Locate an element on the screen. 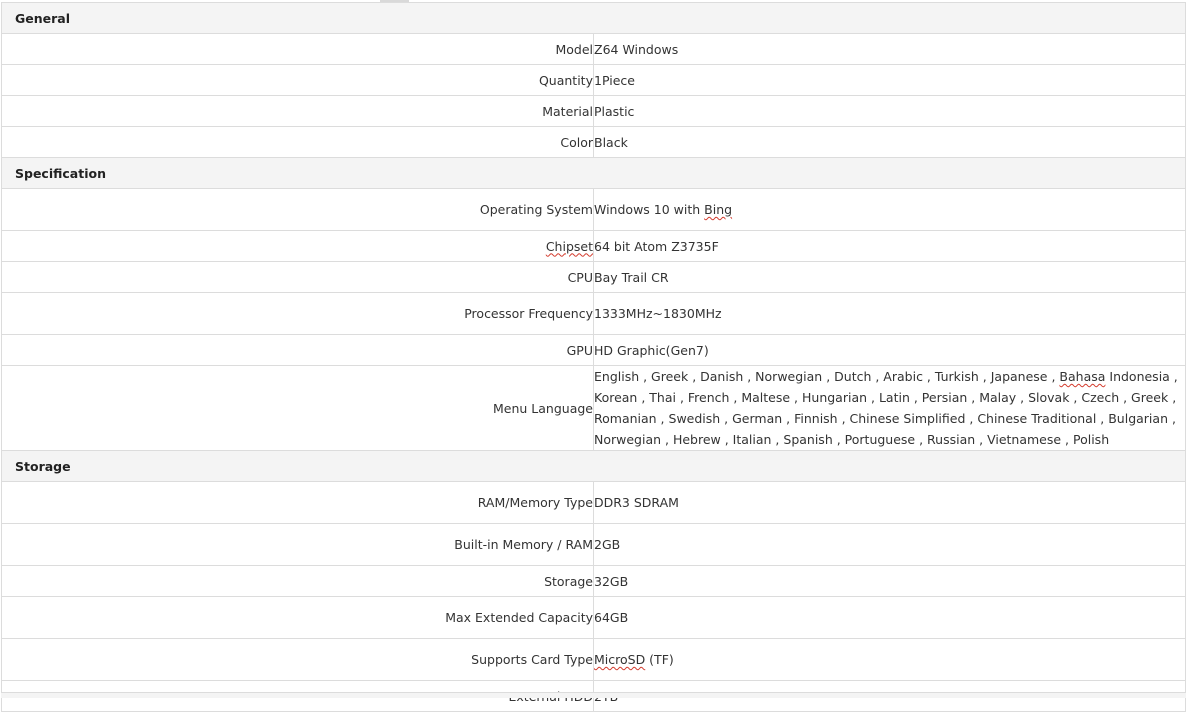  spec-value: DDR3 SDRAM is located at coordinates (889, 502).